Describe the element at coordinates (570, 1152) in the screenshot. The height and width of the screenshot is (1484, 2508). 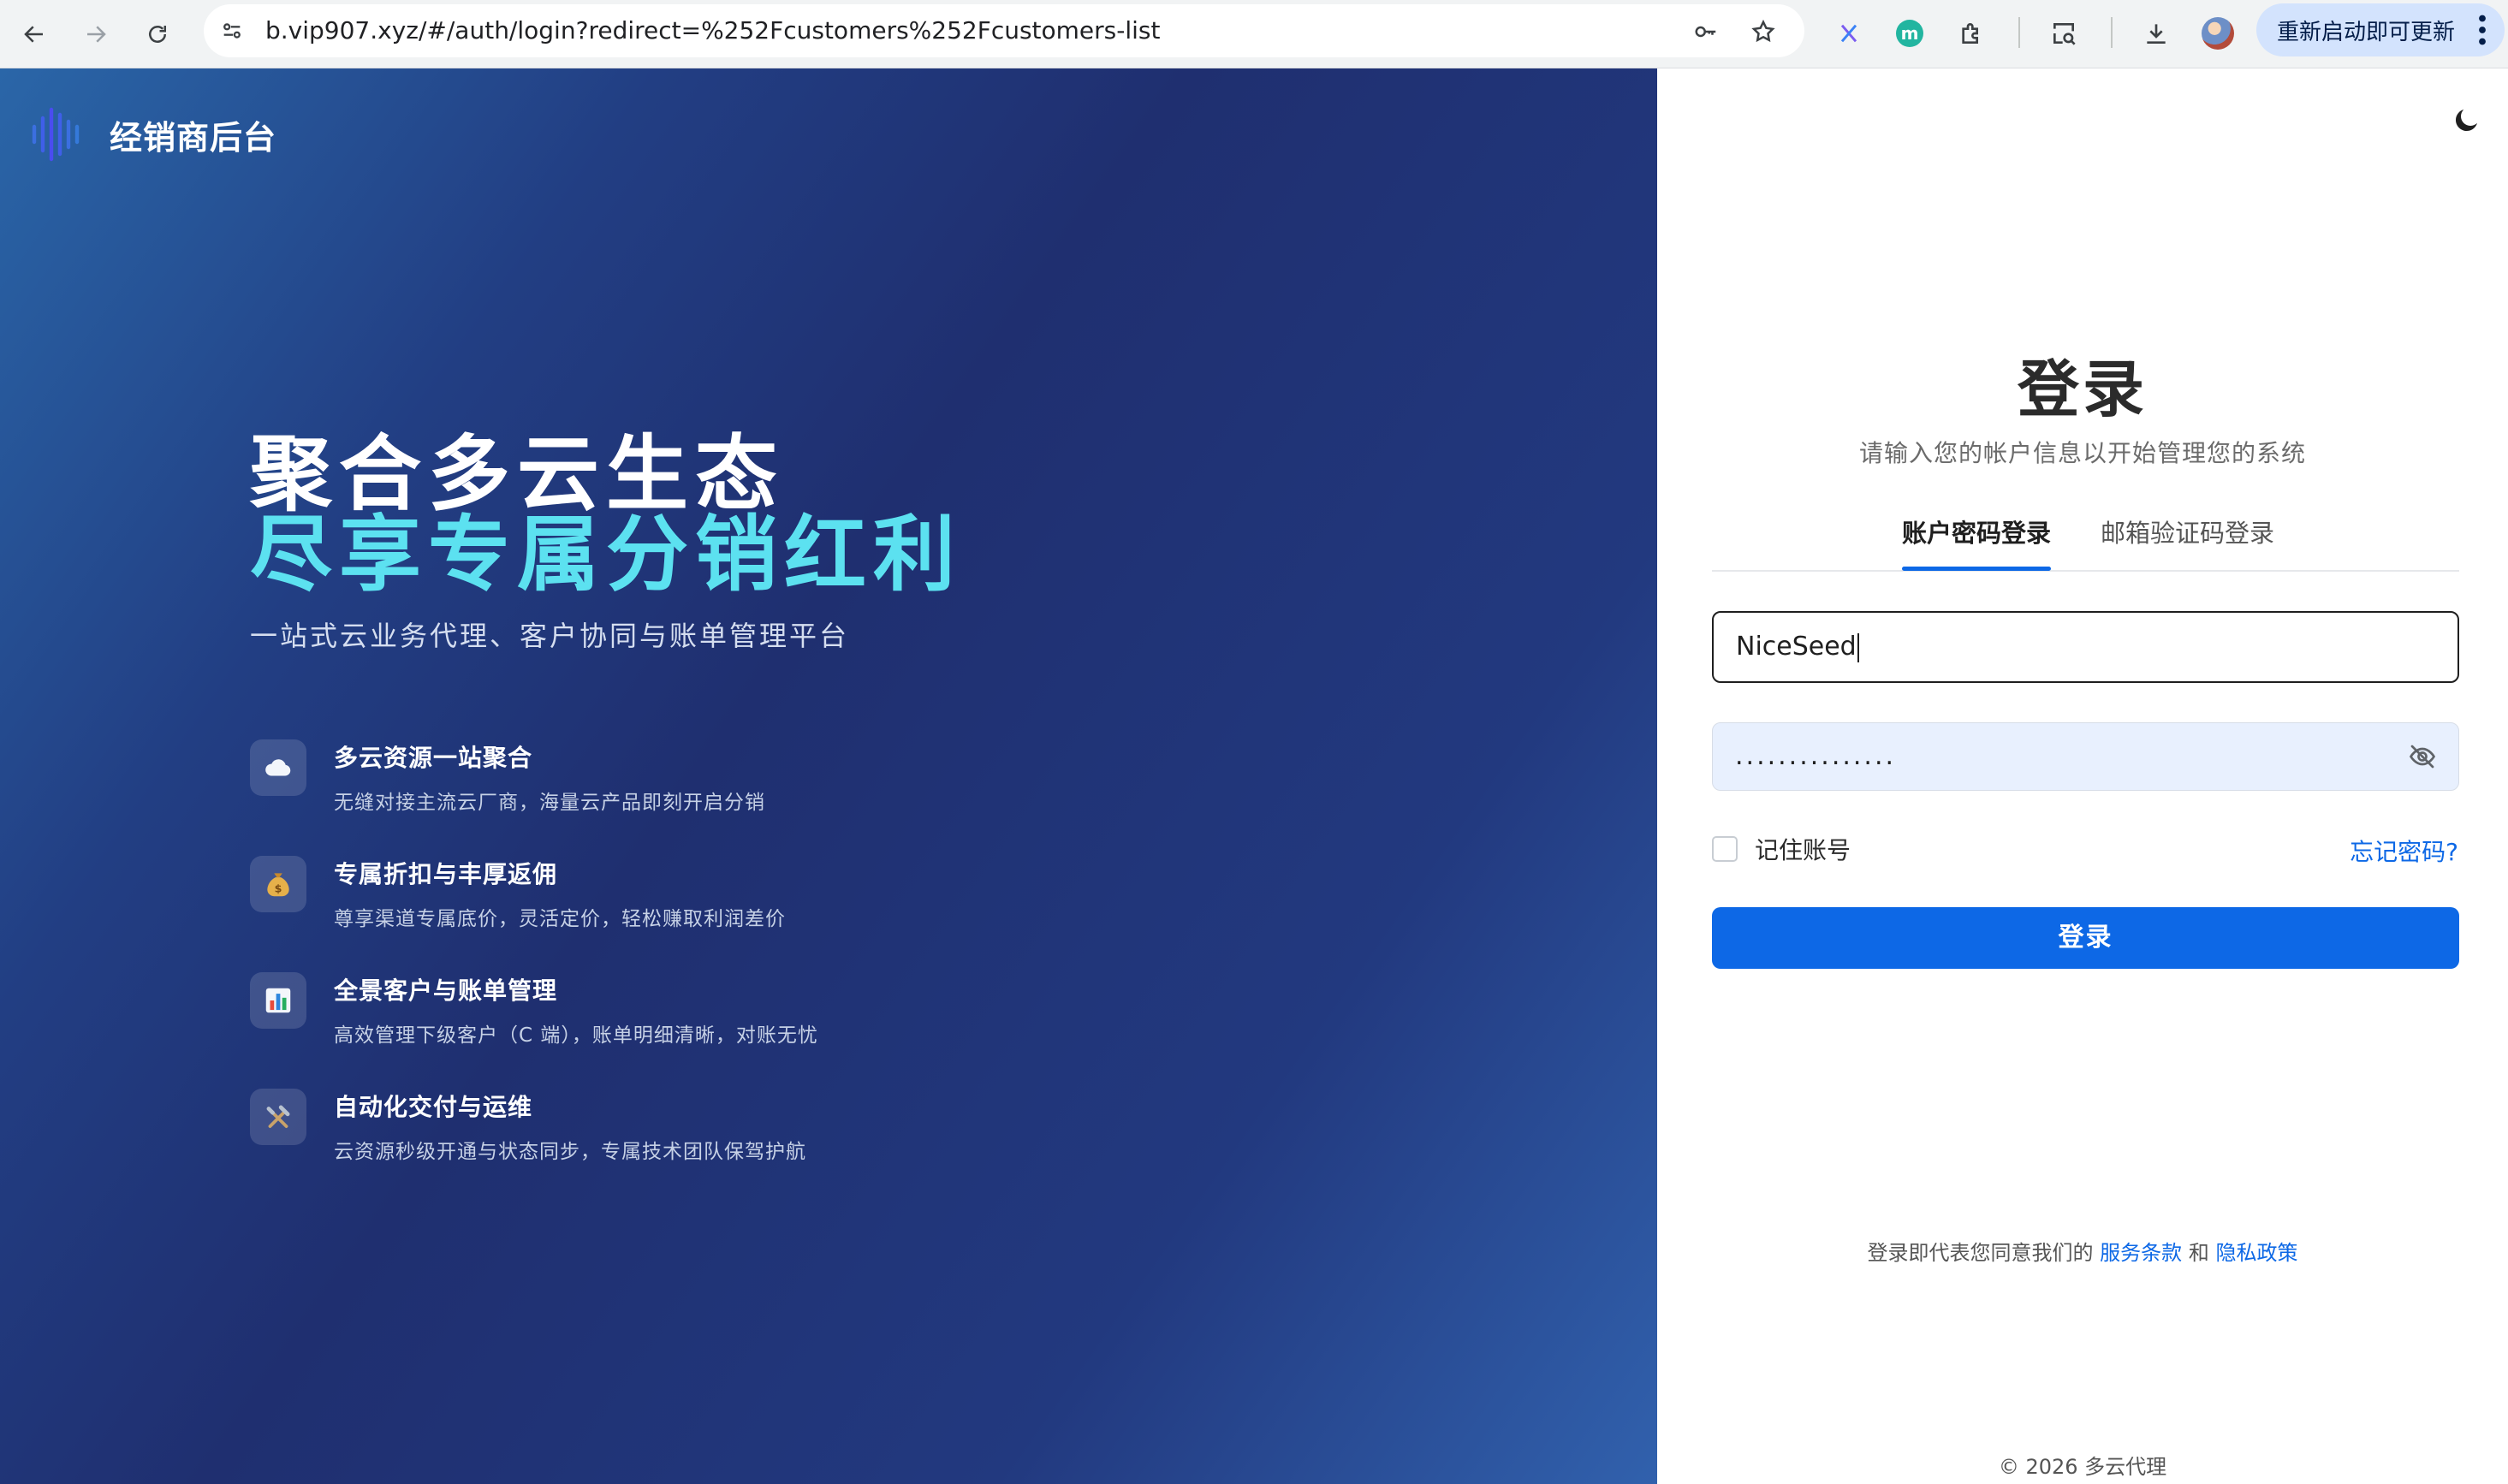
I see `feature-desc: 云资源秒级开通与状态同步，专属技术团队保驾护航` at that location.